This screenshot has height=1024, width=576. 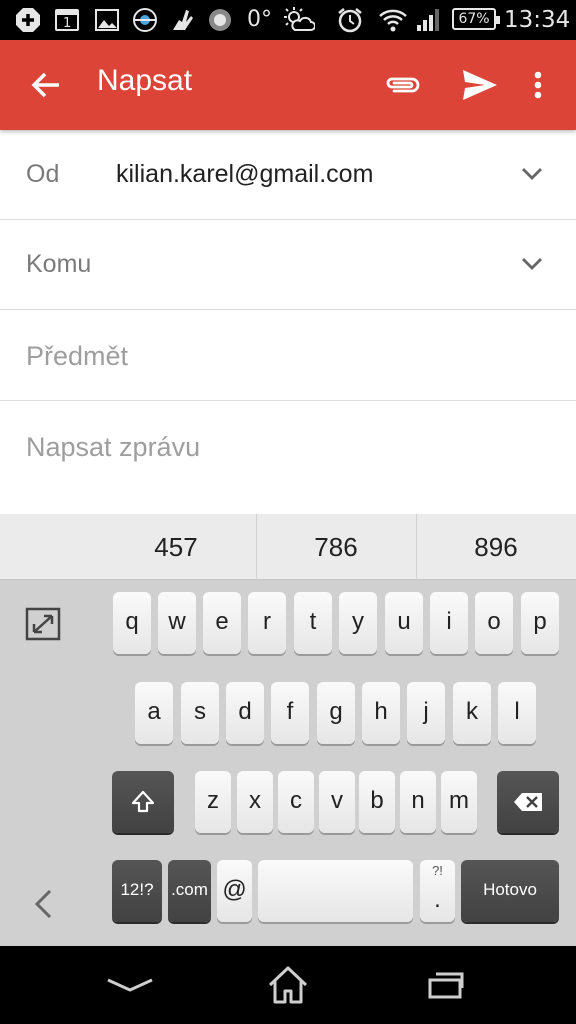 What do you see at coordinates (494, 623) in the screenshot?
I see `key-o: o` at bounding box center [494, 623].